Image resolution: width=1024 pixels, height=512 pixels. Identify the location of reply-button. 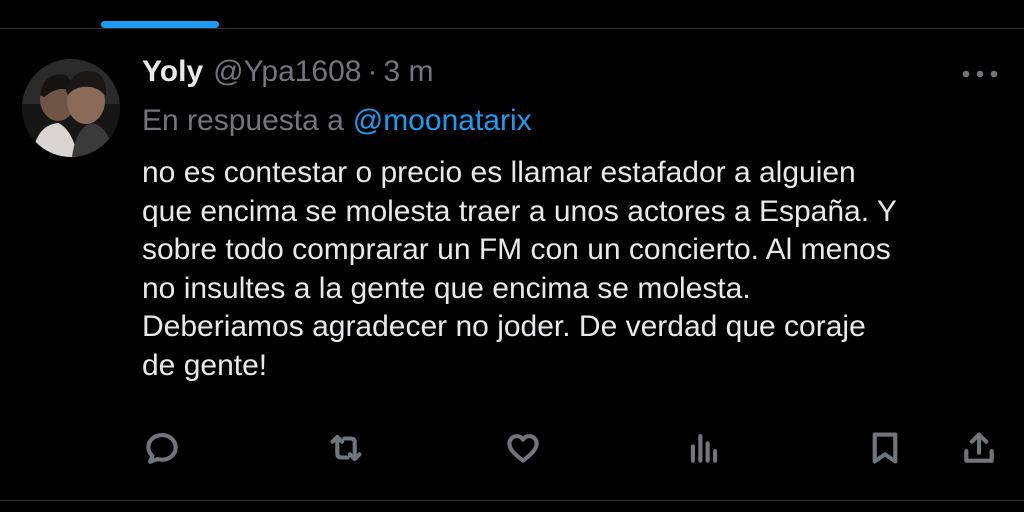
(162, 448).